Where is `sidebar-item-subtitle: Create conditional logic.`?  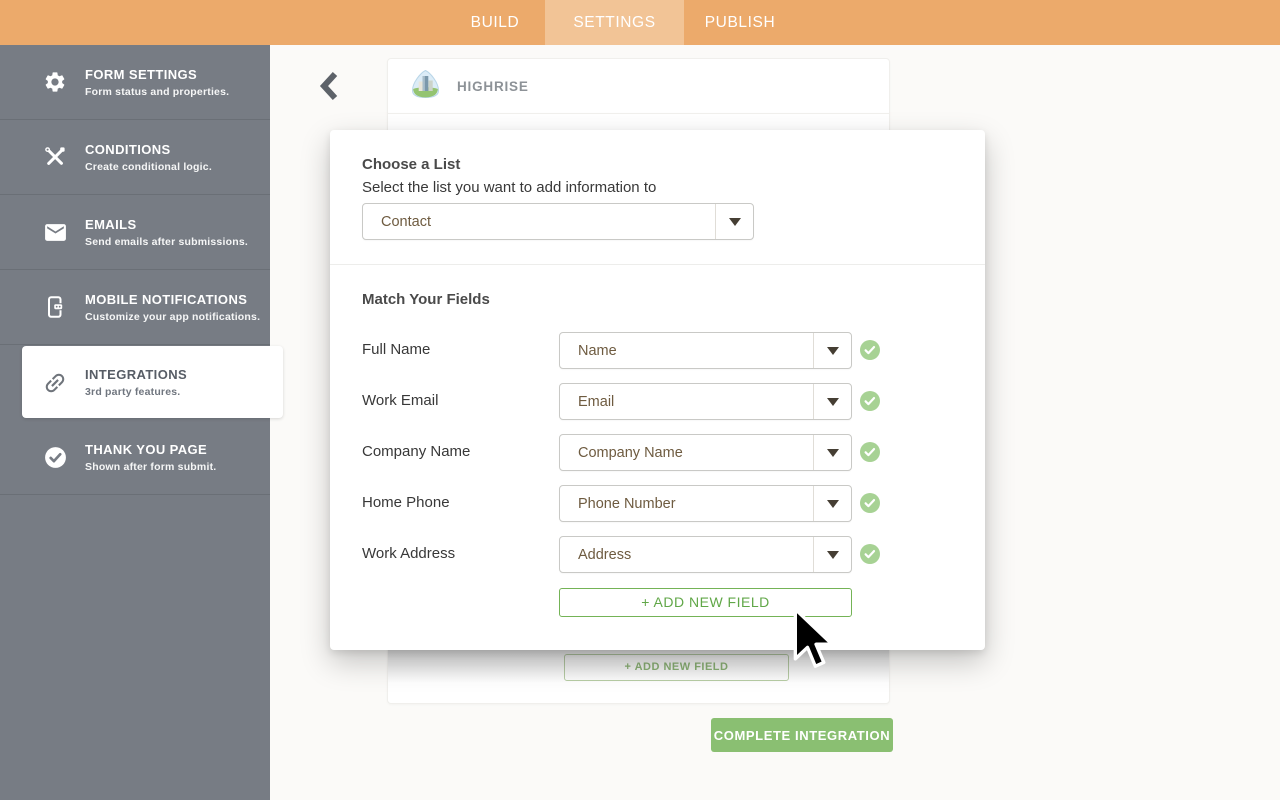
sidebar-item-subtitle: Create conditional logic. is located at coordinates (148, 166).